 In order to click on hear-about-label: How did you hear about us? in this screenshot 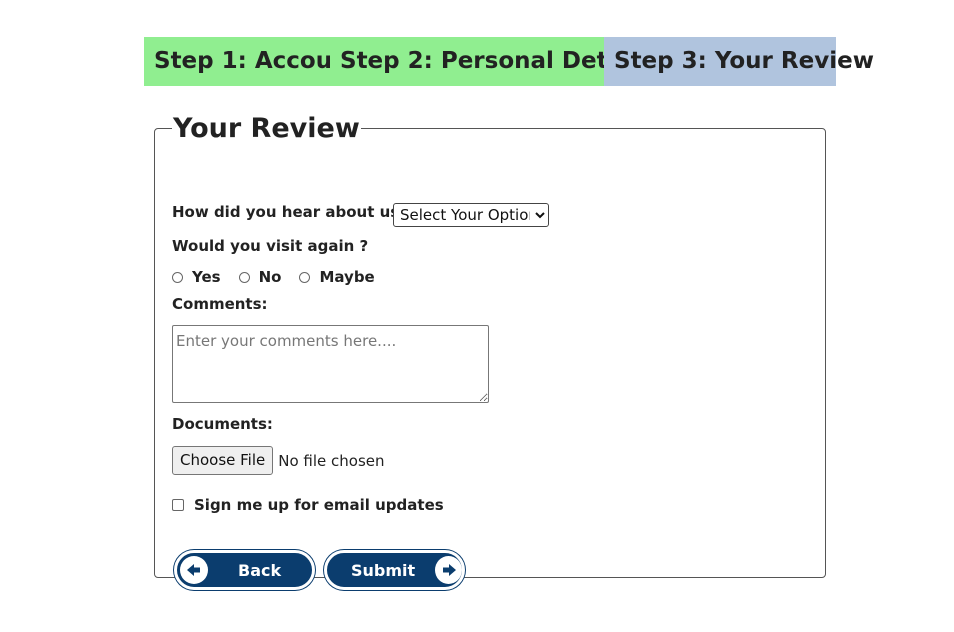, I will do `click(290, 212)`.